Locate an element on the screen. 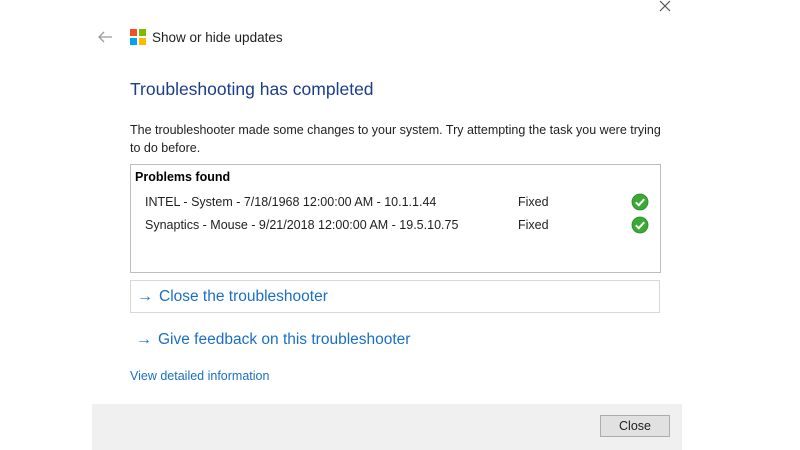 The width and height of the screenshot is (800, 450). close-troubleshooter-link: → Close the troubleshooter is located at coordinates (395, 296).